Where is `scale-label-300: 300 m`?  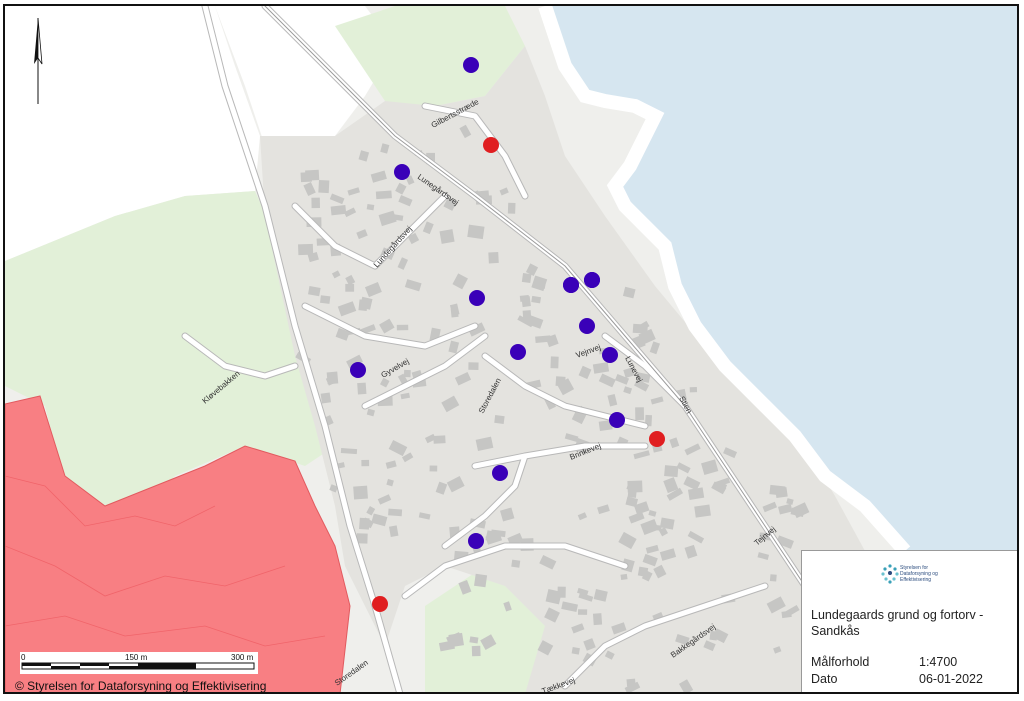 scale-label-300: 300 m is located at coordinates (242, 657).